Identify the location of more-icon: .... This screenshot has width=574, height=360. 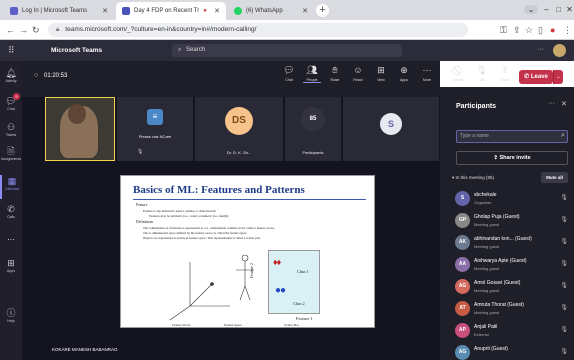
(11, 237).